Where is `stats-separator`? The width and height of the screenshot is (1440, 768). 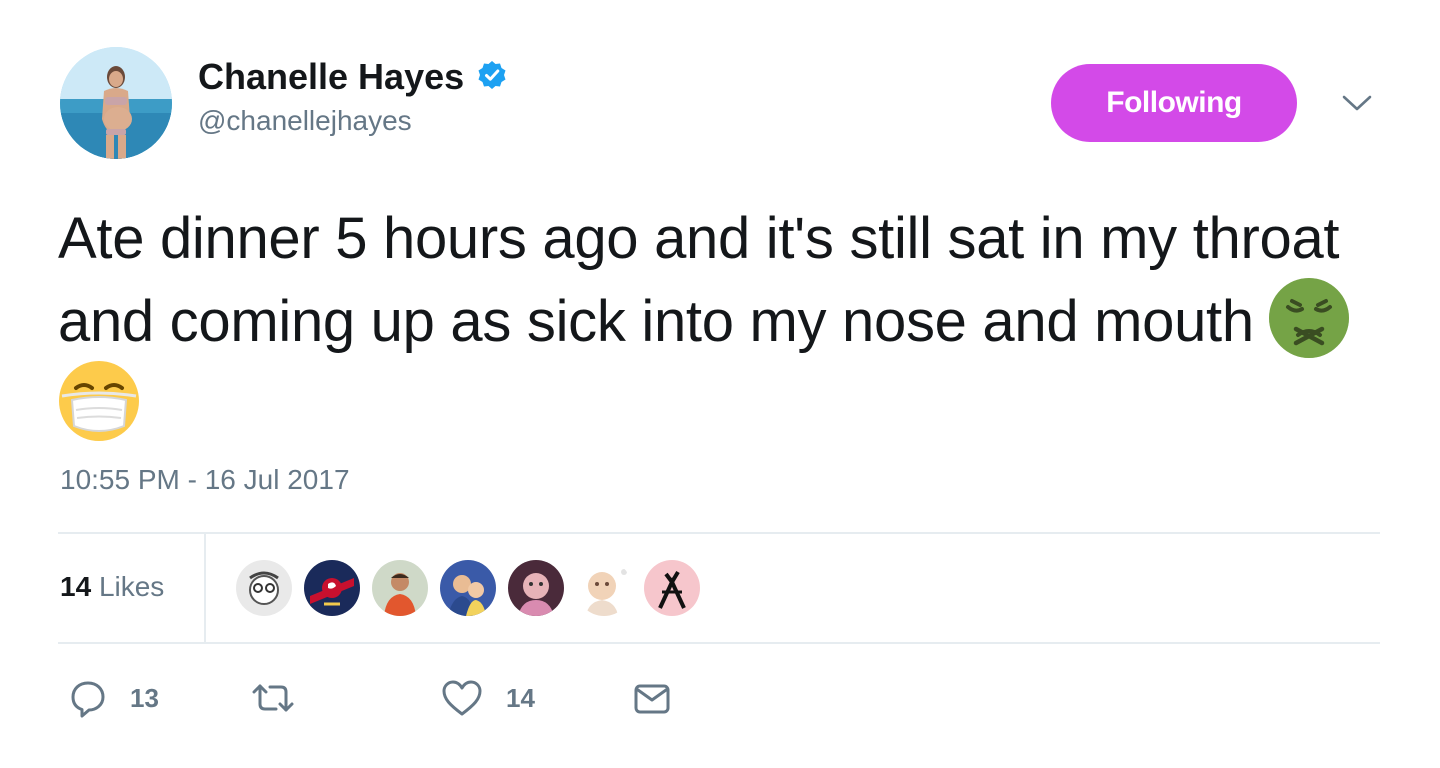 stats-separator is located at coordinates (205, 588).